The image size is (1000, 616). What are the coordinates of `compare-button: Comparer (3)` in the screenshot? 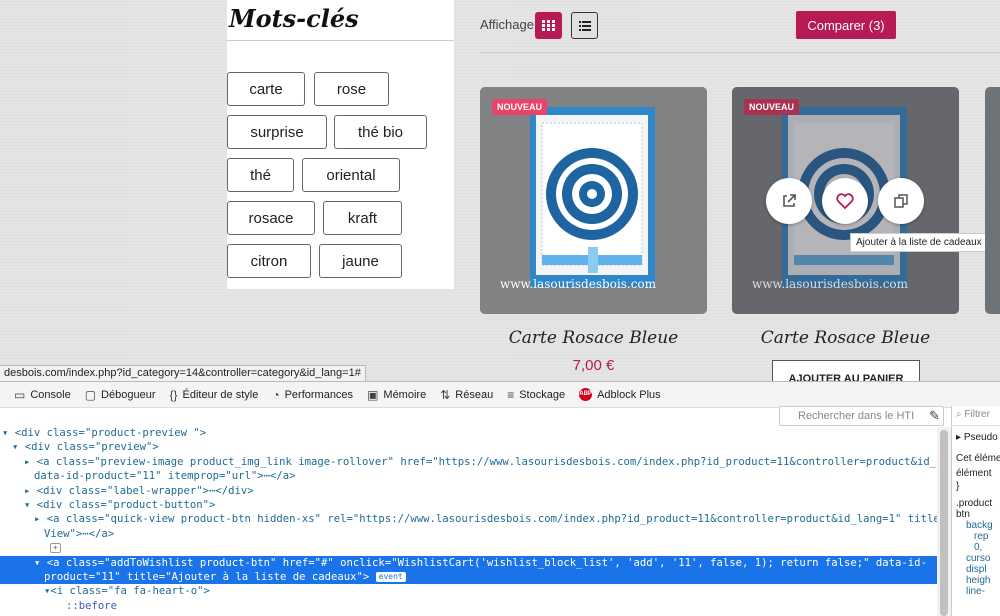 It's located at (846, 25).